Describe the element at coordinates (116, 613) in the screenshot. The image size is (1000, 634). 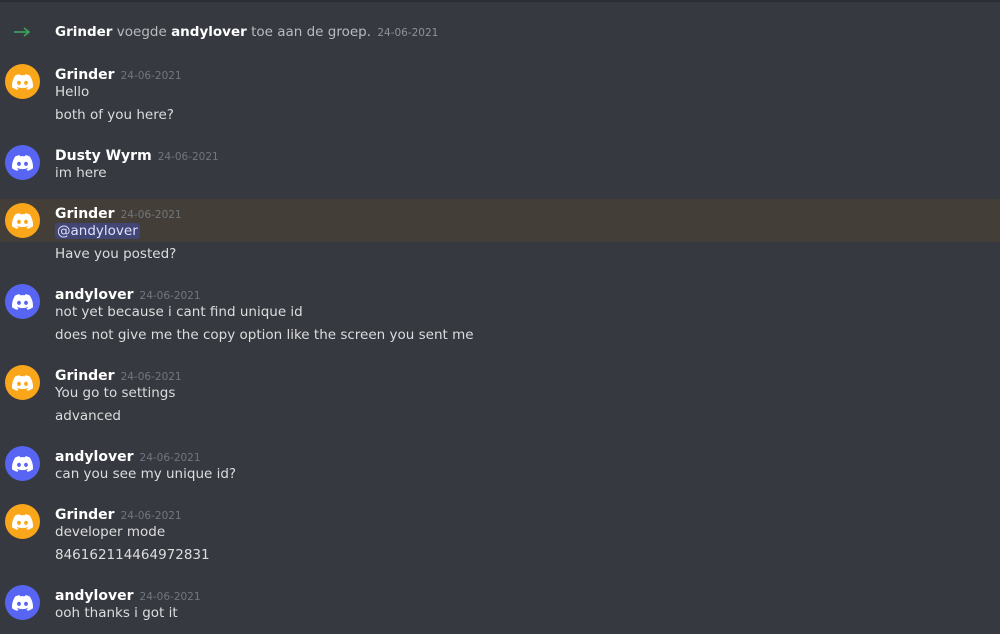
I see `message-text: ooh thanks i got it` at that location.